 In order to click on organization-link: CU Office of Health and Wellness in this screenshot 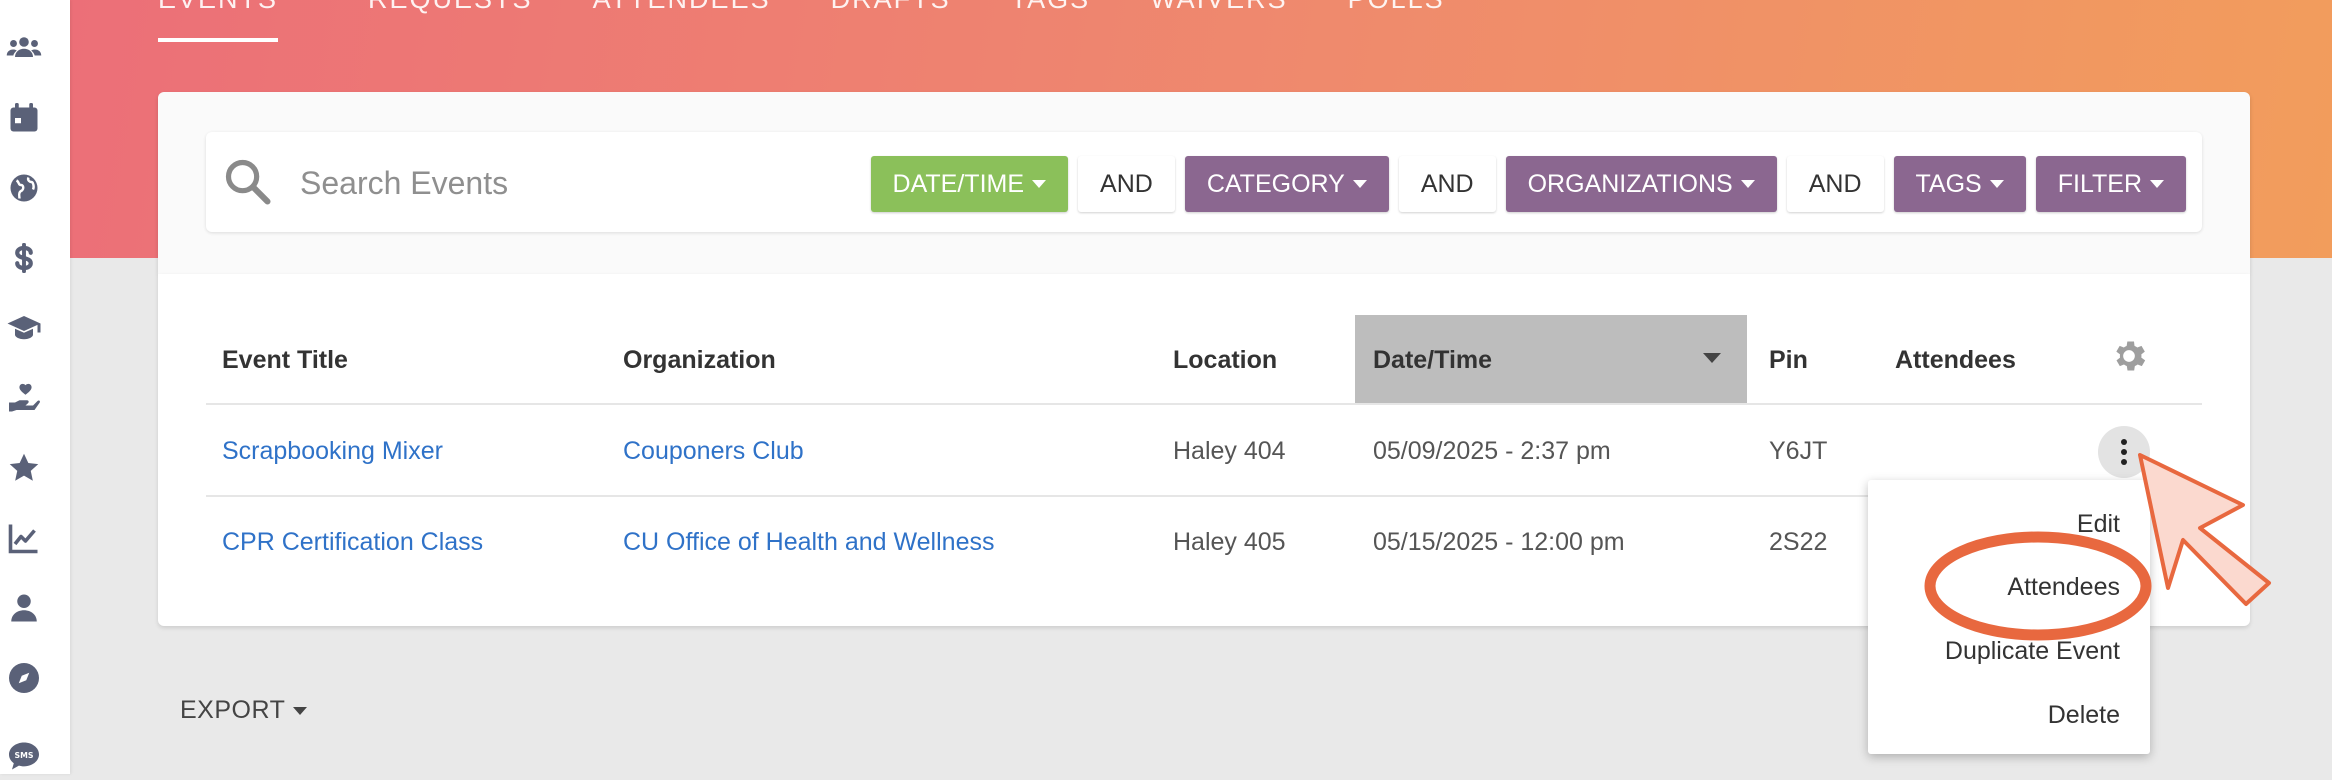, I will do `click(808, 542)`.